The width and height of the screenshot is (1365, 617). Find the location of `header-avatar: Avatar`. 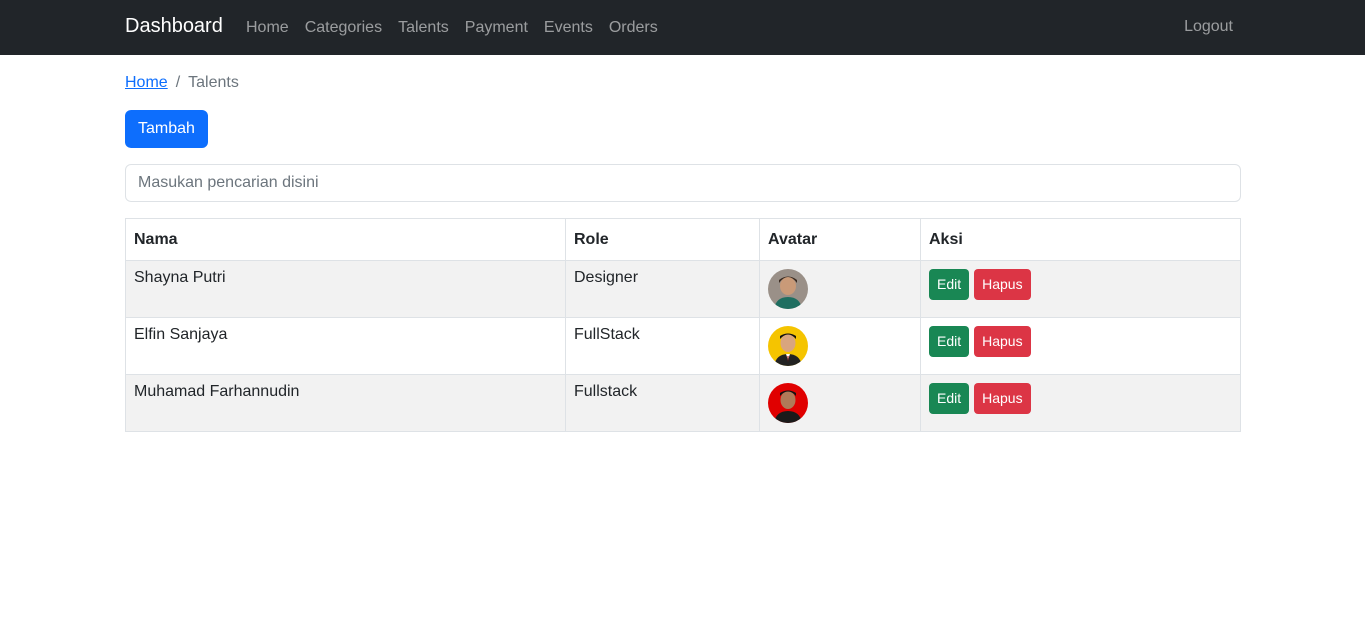

header-avatar: Avatar is located at coordinates (840, 239).